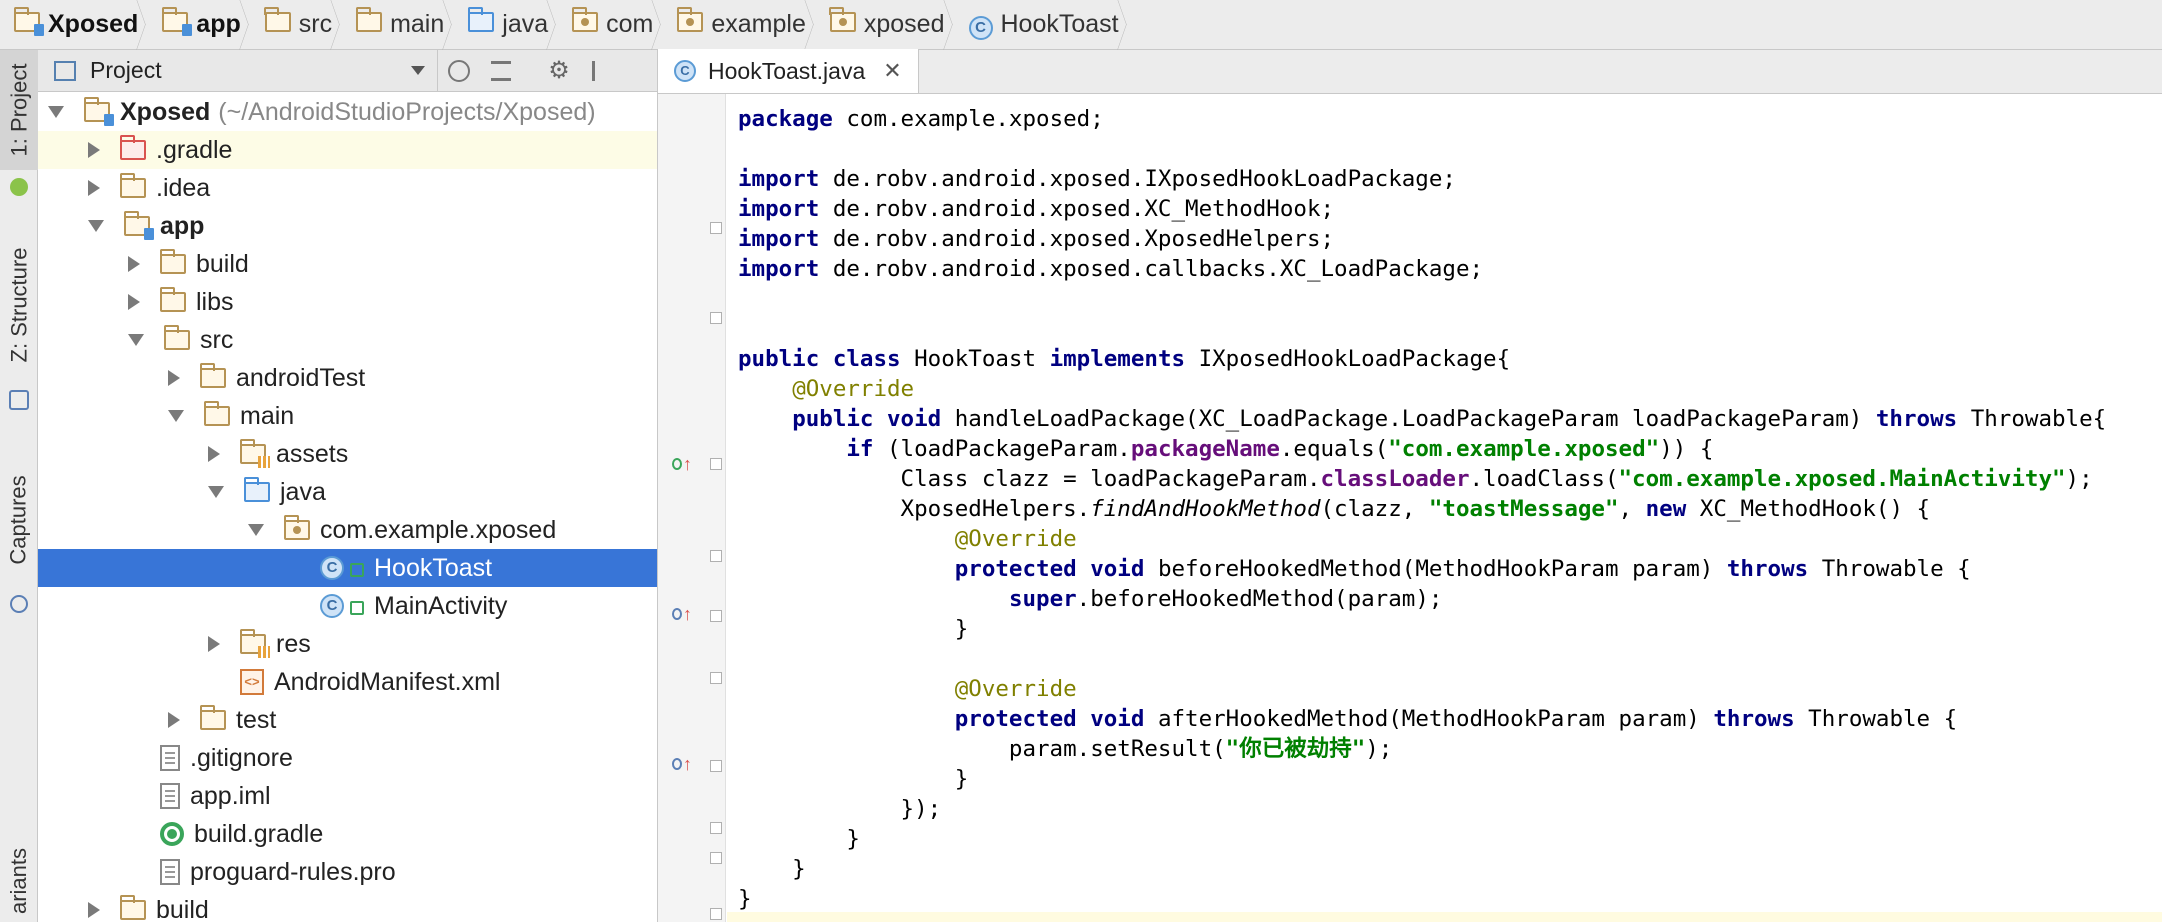 This screenshot has width=2162, height=922. What do you see at coordinates (347, 568) in the screenshot?
I see `tree-item-hooktoast: C HookToast` at bounding box center [347, 568].